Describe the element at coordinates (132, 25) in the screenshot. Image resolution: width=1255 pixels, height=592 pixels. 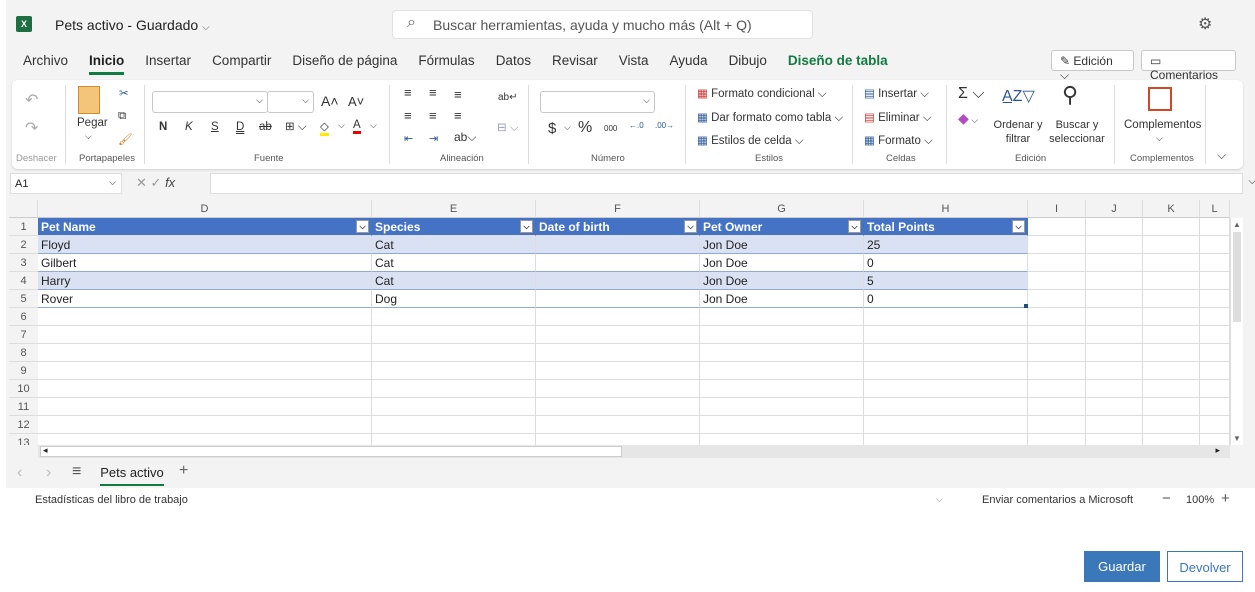
I see `document-title: Pets activo - Guardado ⌵` at that location.